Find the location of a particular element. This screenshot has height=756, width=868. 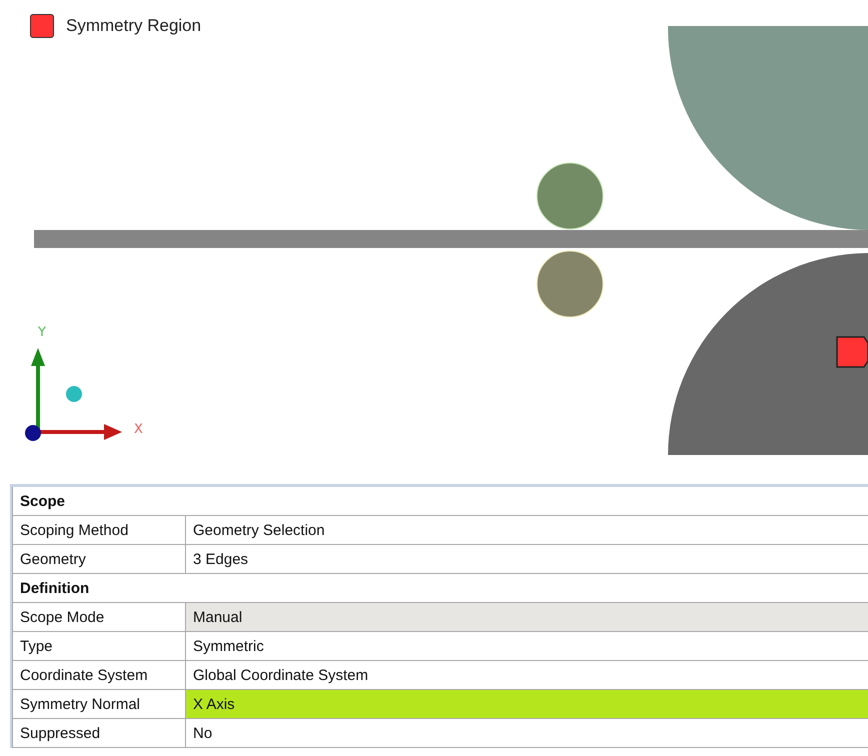

property-value: X Axis is located at coordinates (527, 704).